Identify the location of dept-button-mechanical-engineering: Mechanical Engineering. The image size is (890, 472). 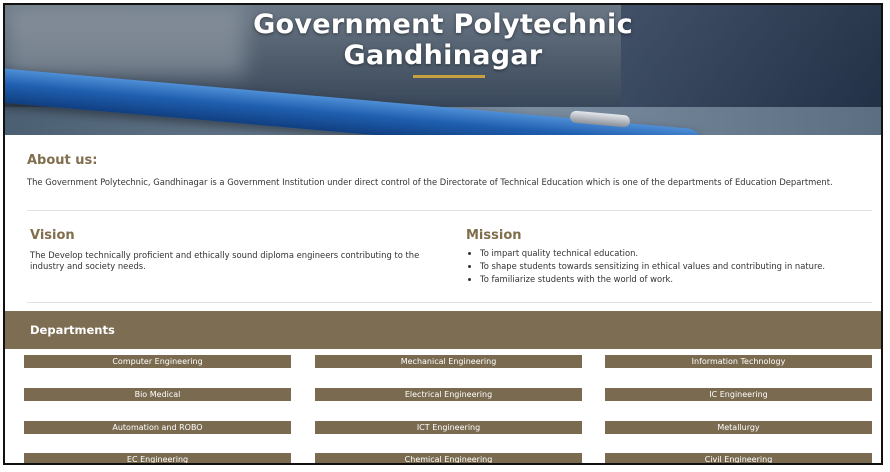
(448, 361).